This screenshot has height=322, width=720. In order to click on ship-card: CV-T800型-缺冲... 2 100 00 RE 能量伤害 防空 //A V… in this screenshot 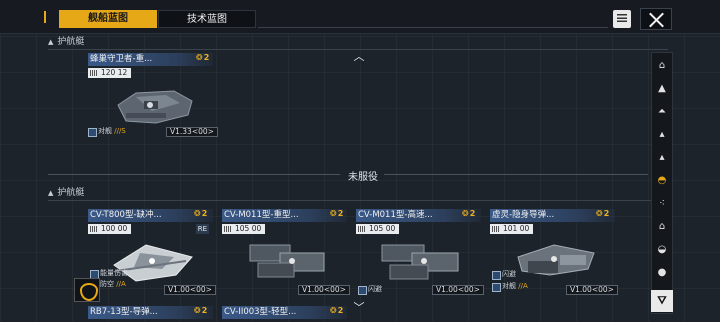, I will do `click(152, 254)`.